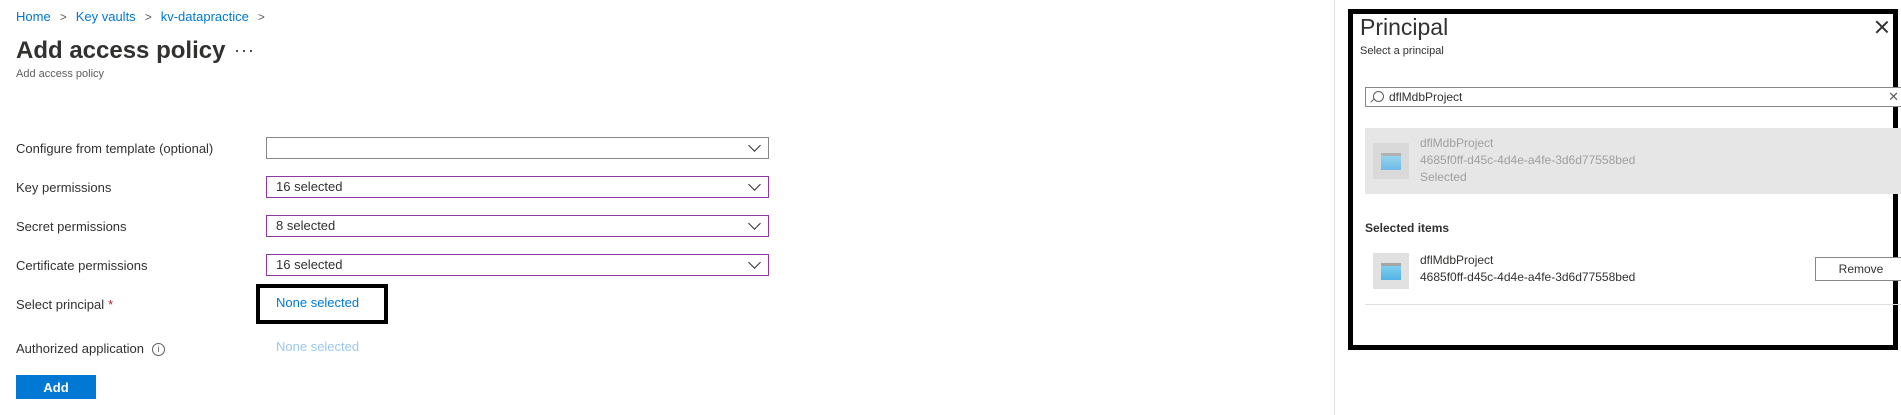  I want to click on panel-subtitle: Select a principal, so click(1402, 51).